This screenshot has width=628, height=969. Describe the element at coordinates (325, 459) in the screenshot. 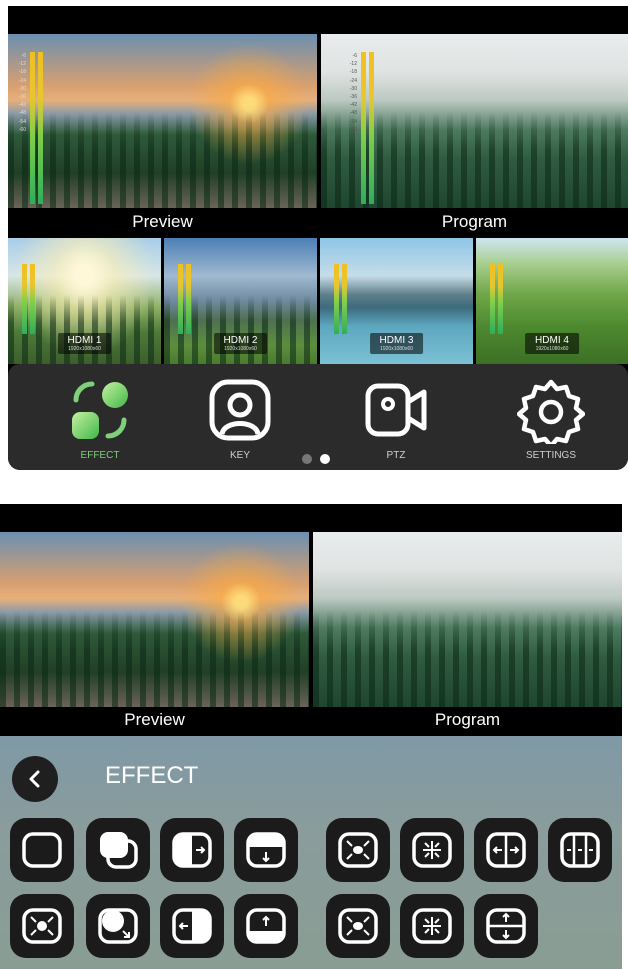

I see `page-dot-active` at that location.